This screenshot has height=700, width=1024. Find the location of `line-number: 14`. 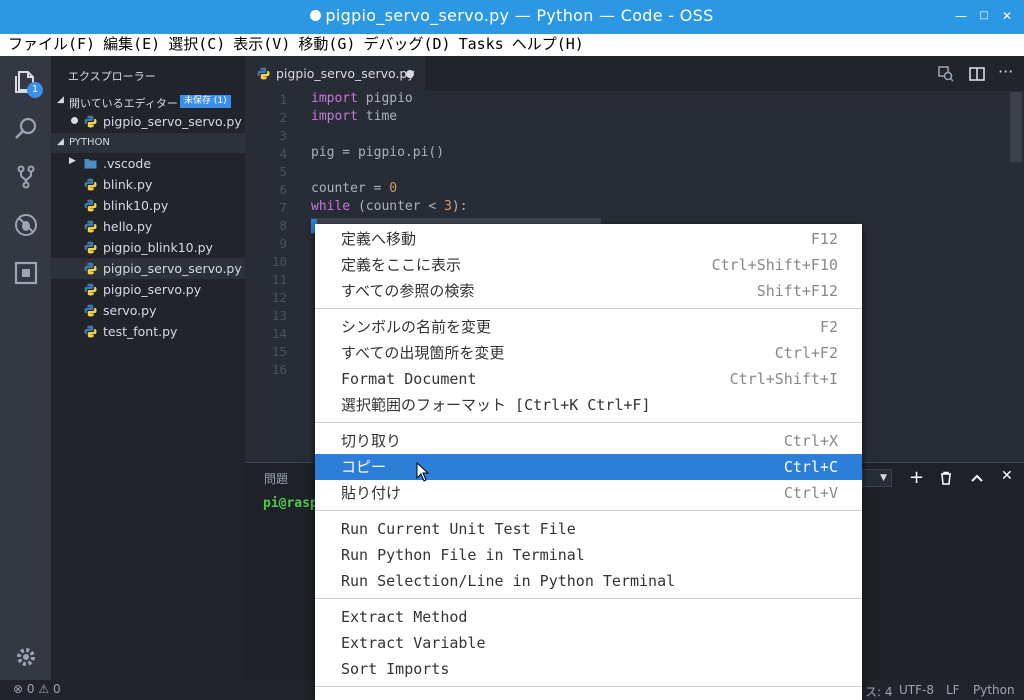

line-number: 14 is located at coordinates (279, 333).